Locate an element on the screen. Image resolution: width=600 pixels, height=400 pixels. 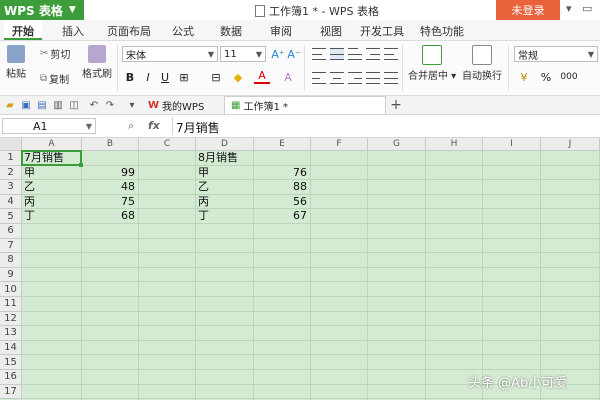
save-icon: ▣ is located at coordinates (26, 105).